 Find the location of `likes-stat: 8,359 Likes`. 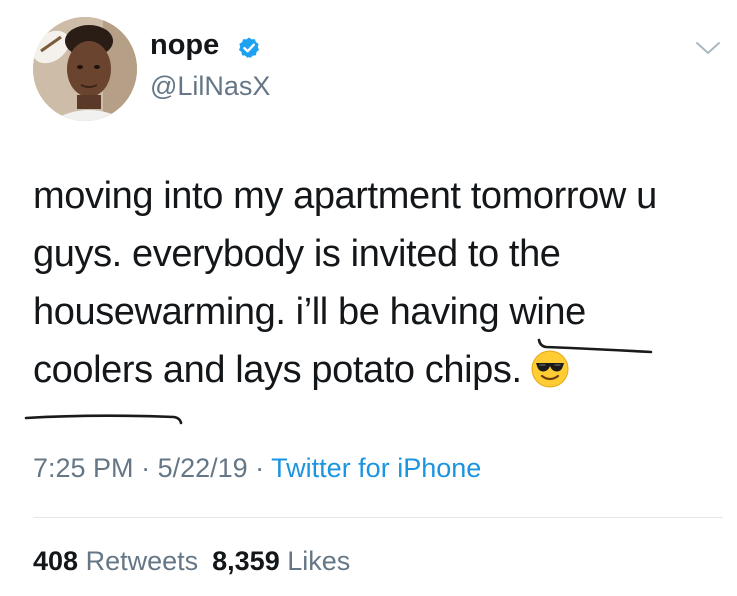

likes-stat: 8,359 Likes is located at coordinates (281, 561).